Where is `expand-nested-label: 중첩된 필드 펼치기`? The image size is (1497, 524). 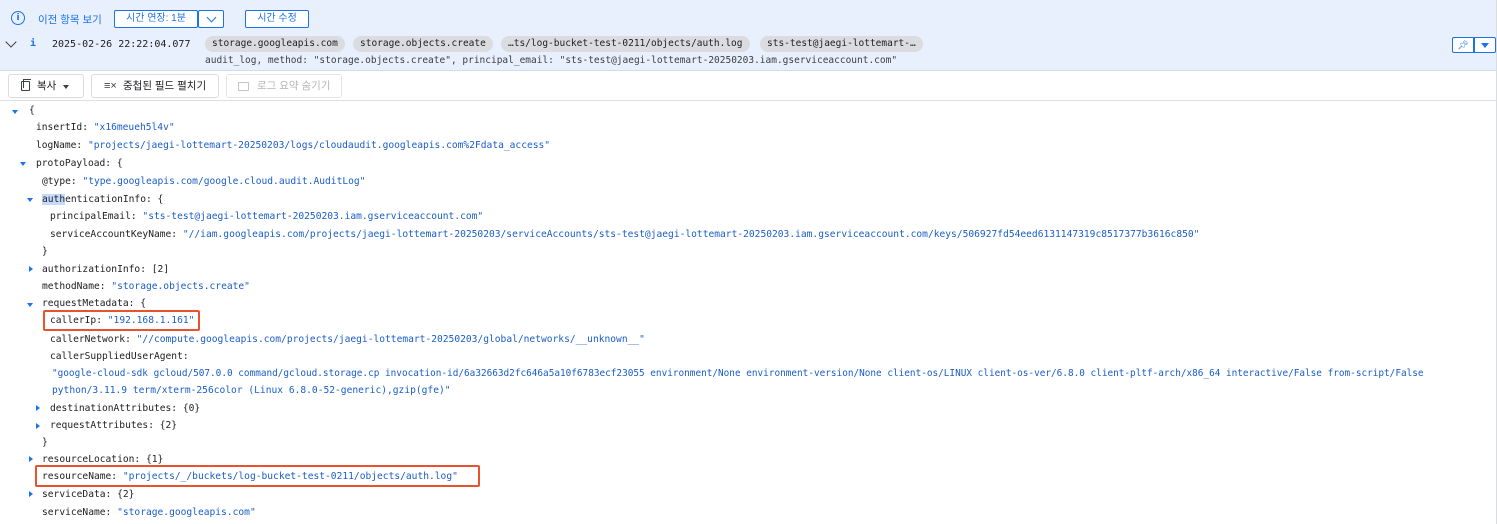 expand-nested-label: 중첩된 필드 펼치기 is located at coordinates (165, 86).